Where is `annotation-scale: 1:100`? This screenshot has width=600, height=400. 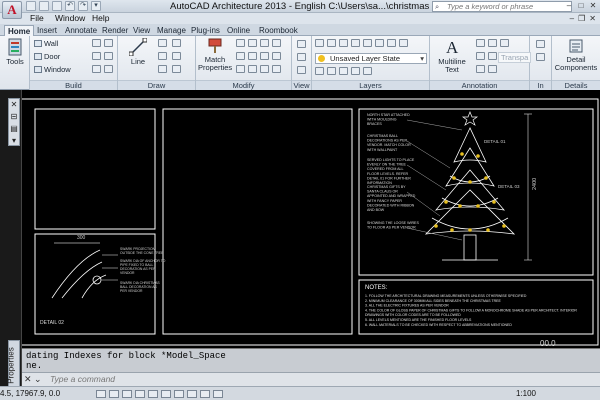
annotation-scale: 1:100 is located at coordinates (526, 393).